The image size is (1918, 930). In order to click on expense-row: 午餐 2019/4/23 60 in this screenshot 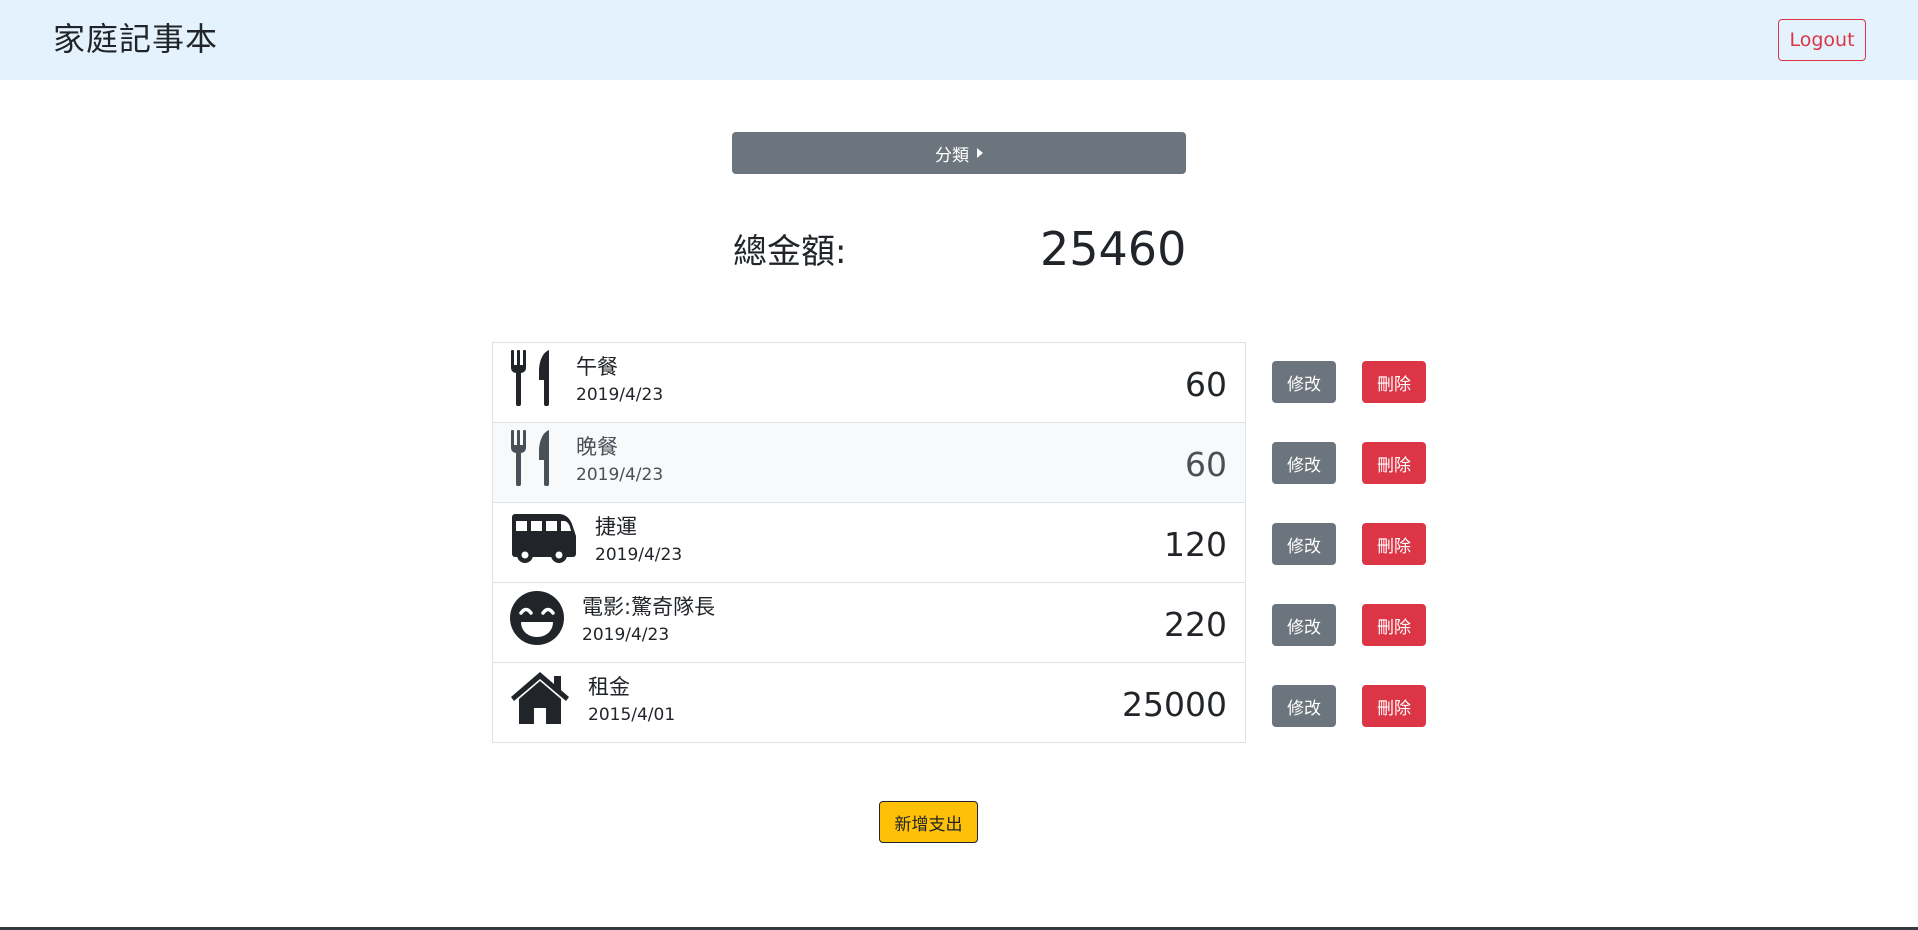, I will do `click(869, 382)`.